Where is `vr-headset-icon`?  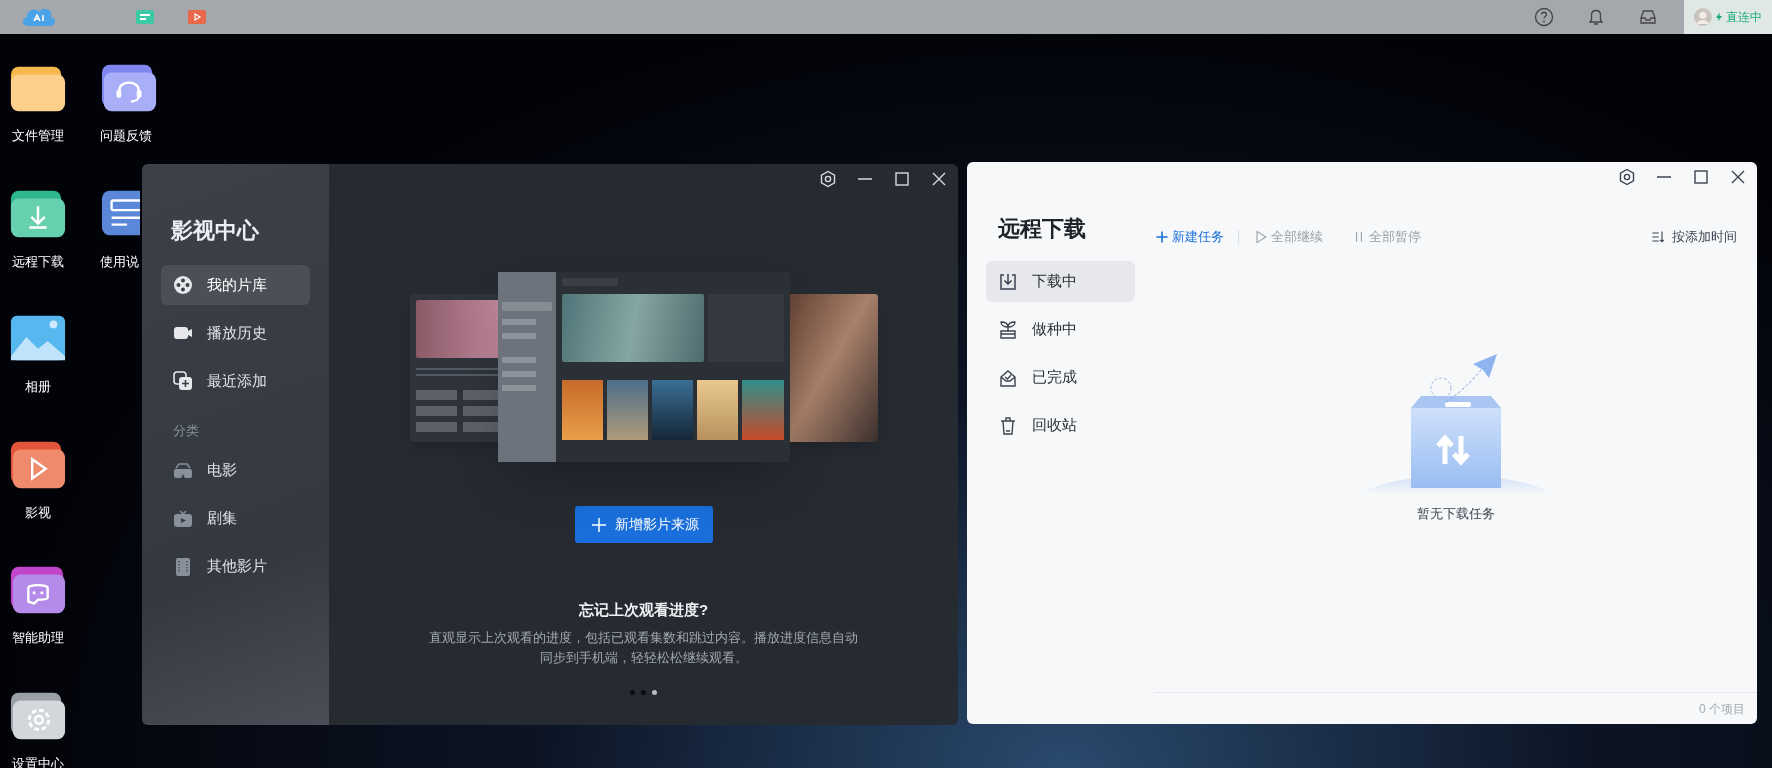
vr-headset-icon is located at coordinates (183, 470).